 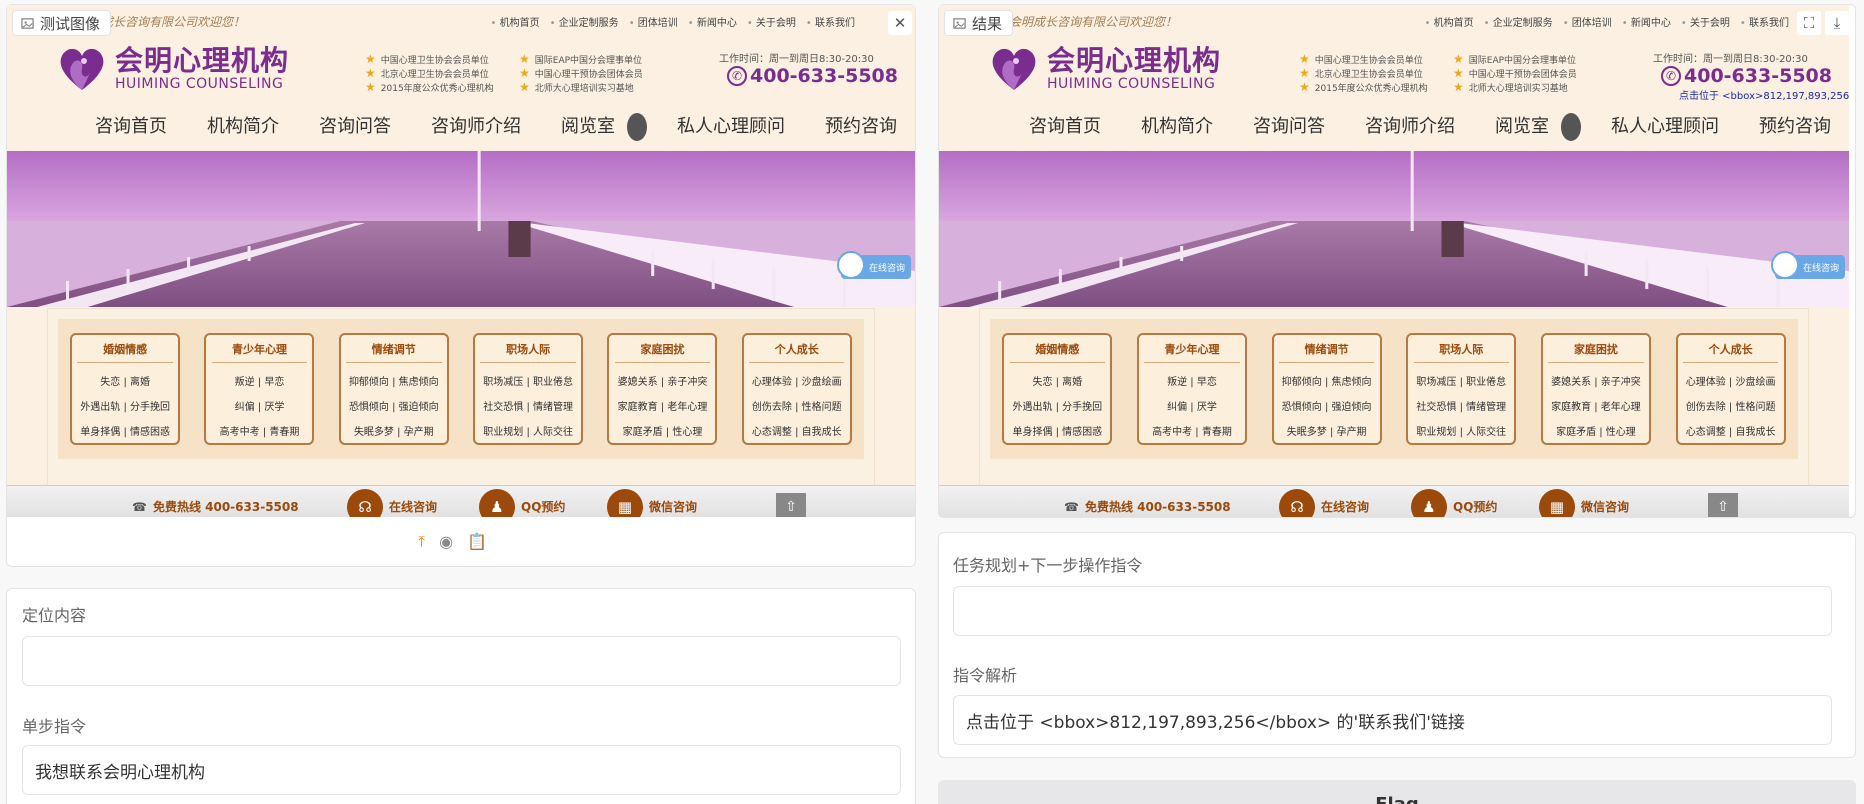 What do you see at coordinates (446, 542) in the screenshot?
I see `webcam-icon: ◉` at bounding box center [446, 542].